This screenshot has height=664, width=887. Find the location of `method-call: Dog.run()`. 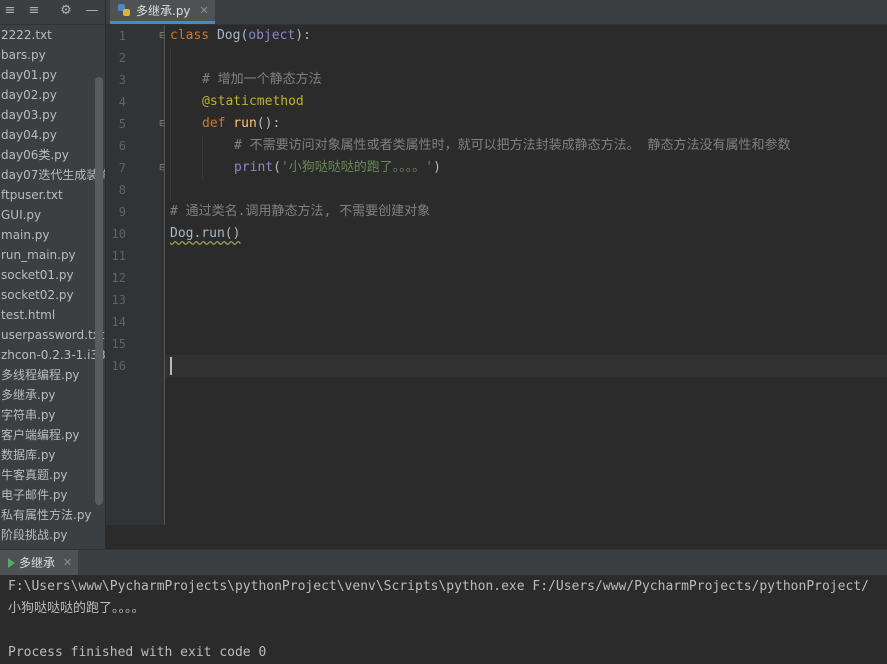

method-call: Dog.run() is located at coordinates (205, 233).